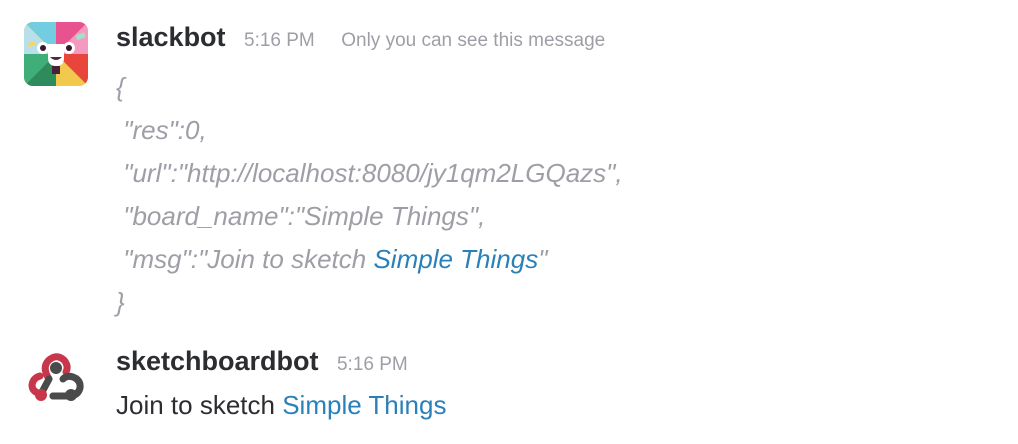 The height and width of the screenshot is (444, 1018). What do you see at coordinates (120, 302) in the screenshot?
I see `json-close-brace: }` at bounding box center [120, 302].